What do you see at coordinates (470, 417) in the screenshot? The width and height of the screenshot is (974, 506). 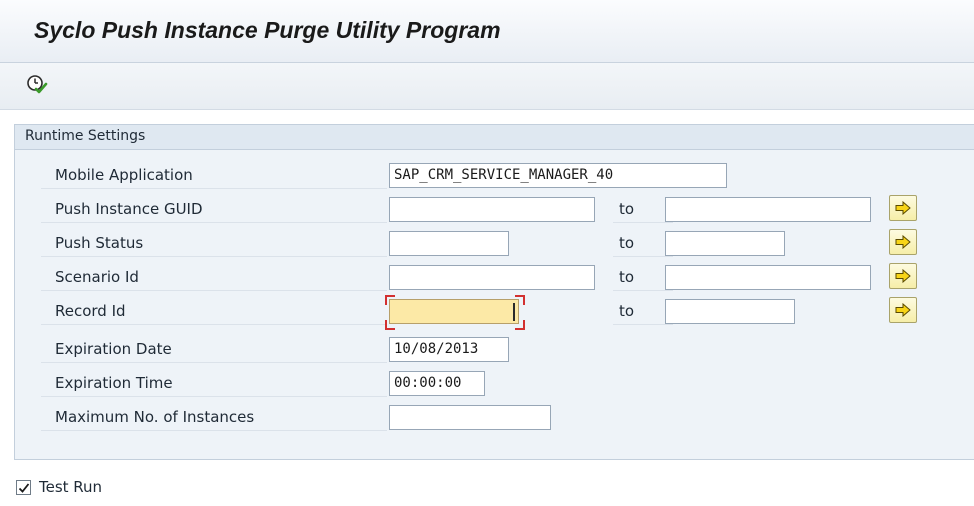 I see `max-instances-input` at bounding box center [470, 417].